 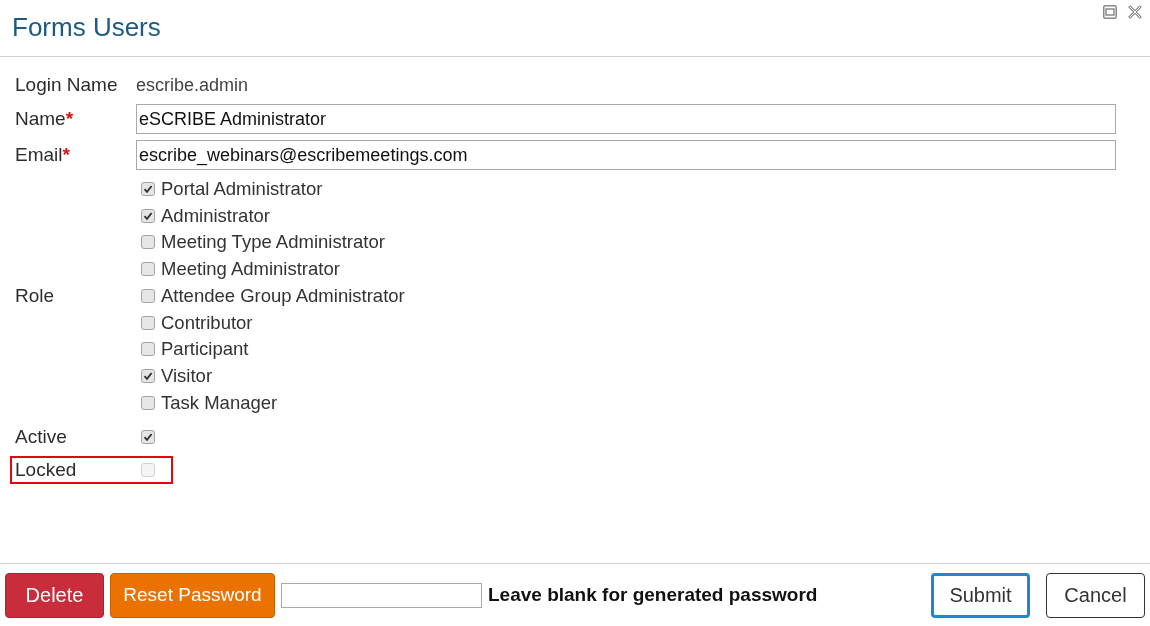 What do you see at coordinates (1095, 595) in the screenshot?
I see `cancel-button: Cancel` at bounding box center [1095, 595].